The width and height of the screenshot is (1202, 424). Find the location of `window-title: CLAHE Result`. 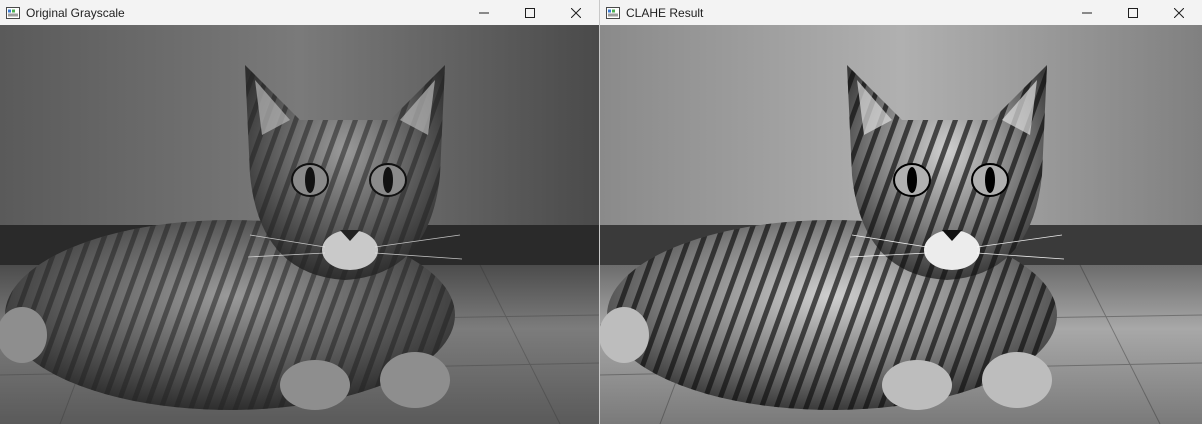

window-title: CLAHE Result is located at coordinates (665, 12).